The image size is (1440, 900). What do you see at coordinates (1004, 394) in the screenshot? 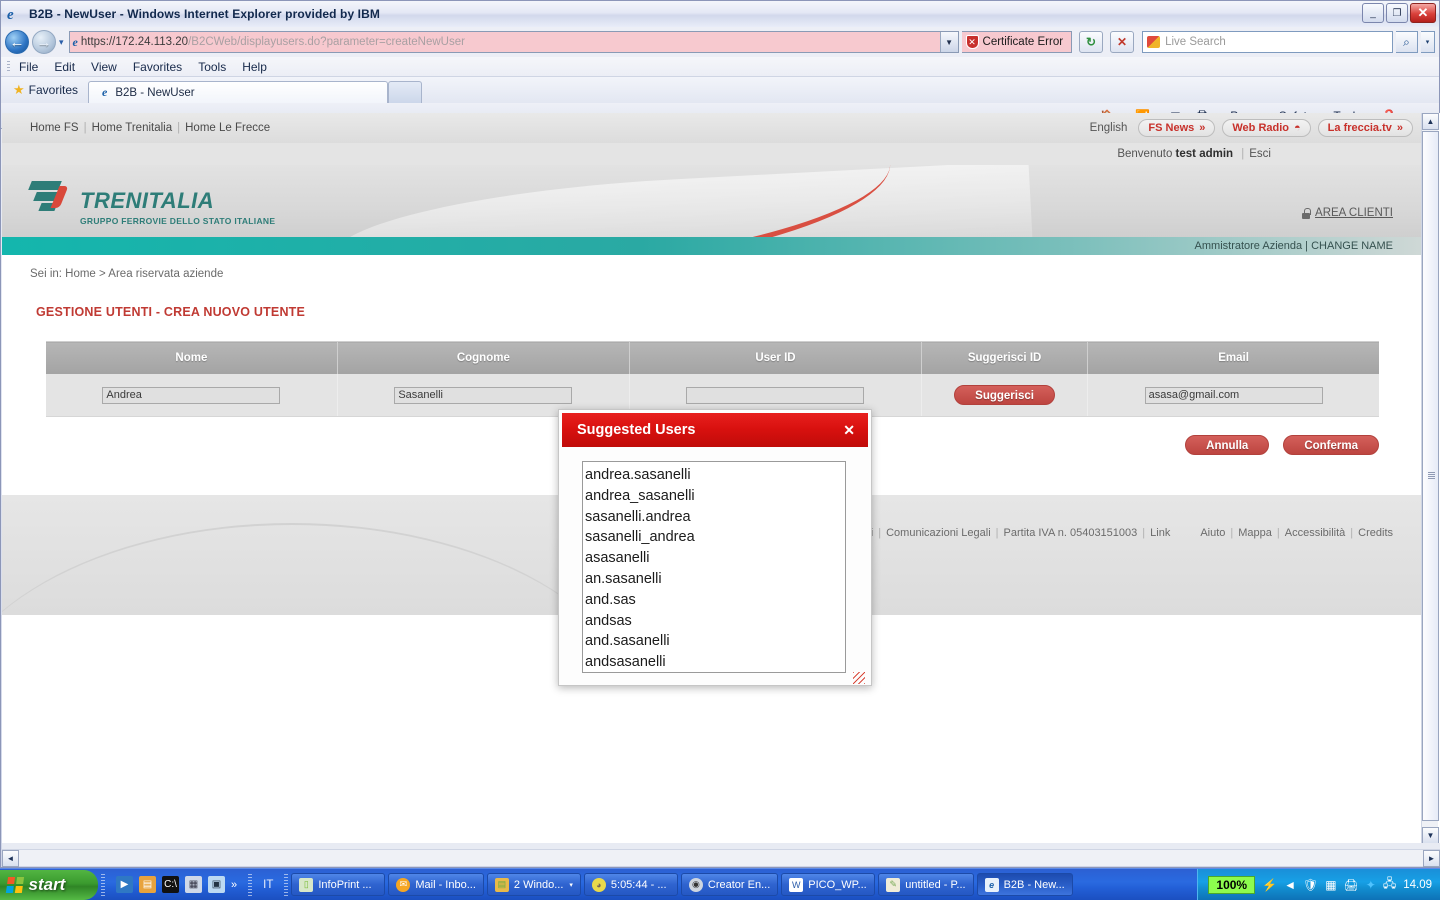
I see `suggerisci-button: Suggerisci` at bounding box center [1004, 394].